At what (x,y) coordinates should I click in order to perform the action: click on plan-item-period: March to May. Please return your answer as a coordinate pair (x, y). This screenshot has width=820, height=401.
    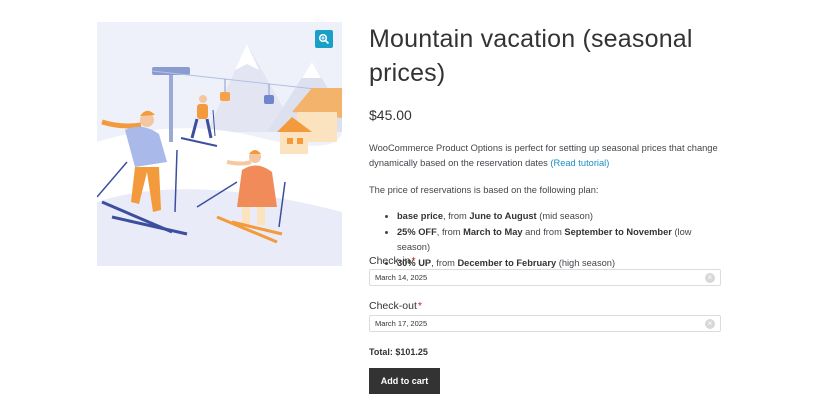
    Looking at the image, I should click on (493, 231).